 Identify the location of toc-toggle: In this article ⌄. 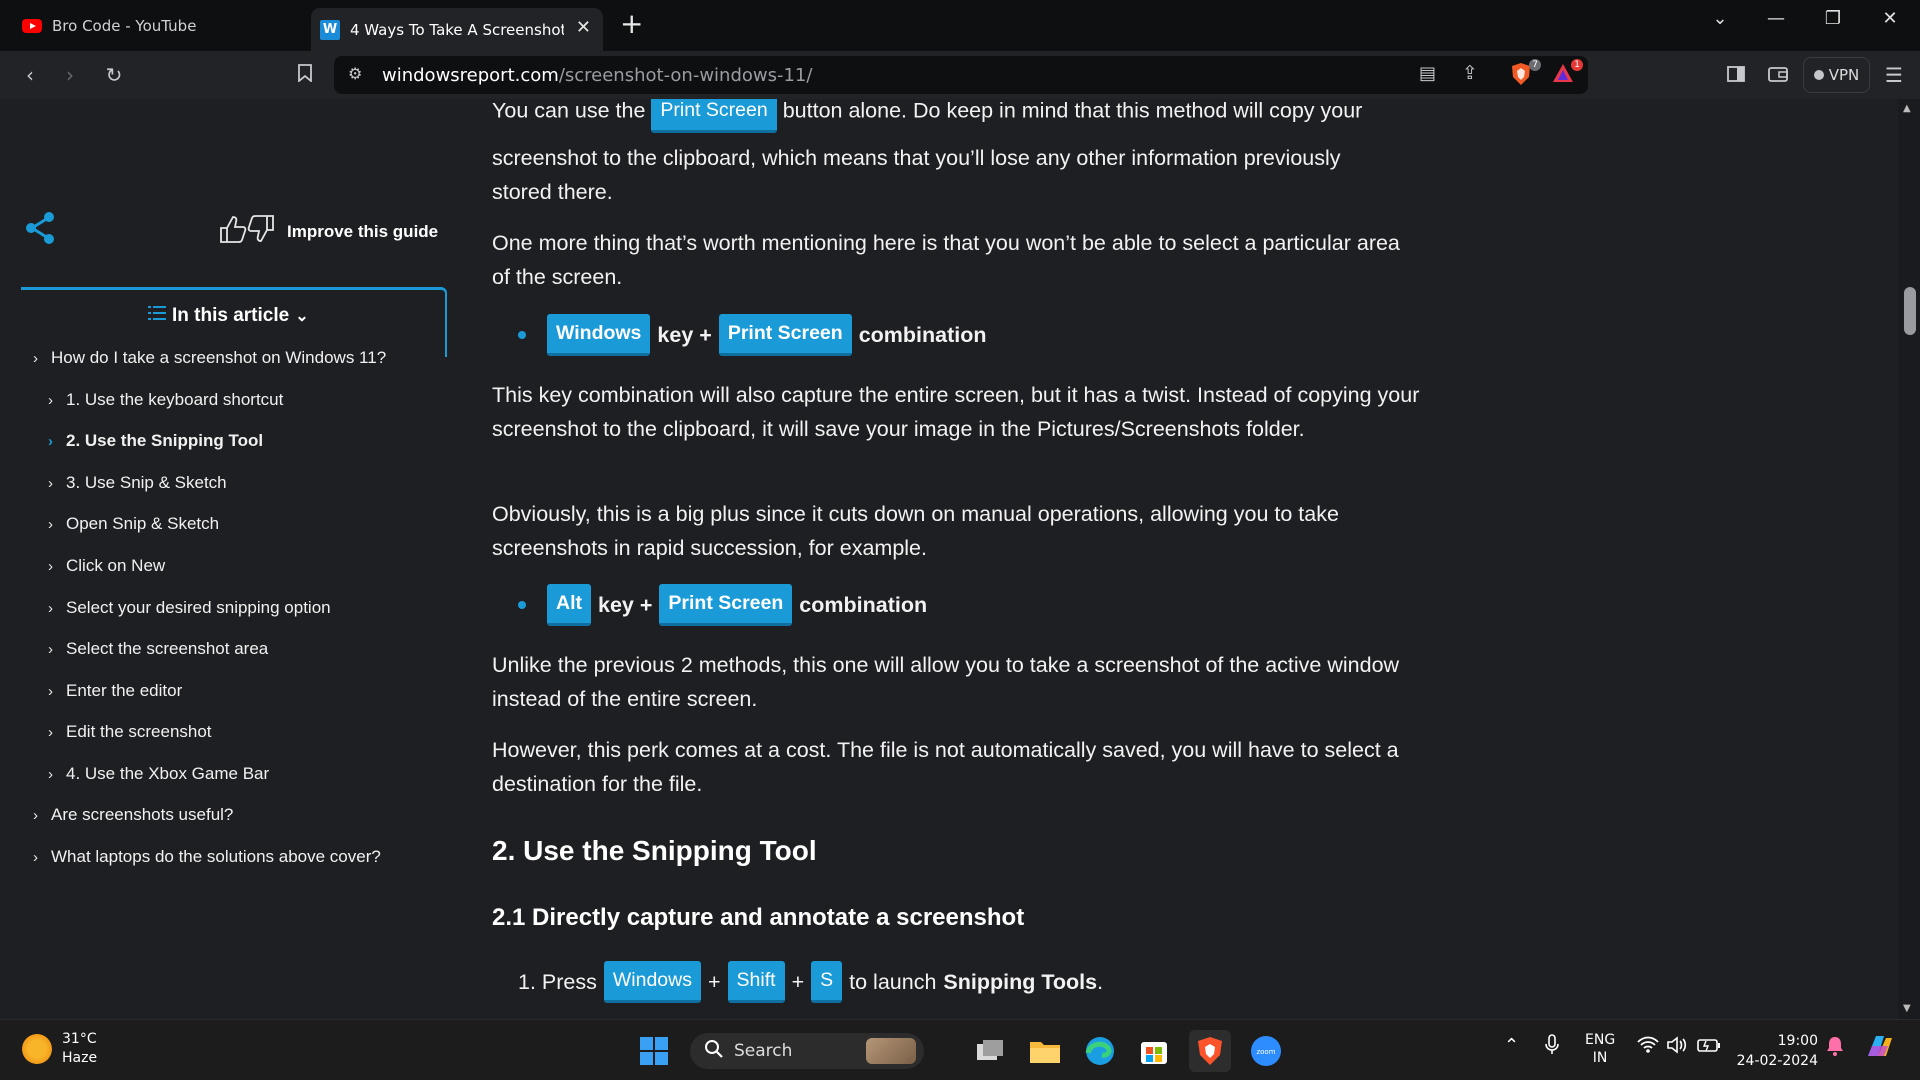
(228, 316).